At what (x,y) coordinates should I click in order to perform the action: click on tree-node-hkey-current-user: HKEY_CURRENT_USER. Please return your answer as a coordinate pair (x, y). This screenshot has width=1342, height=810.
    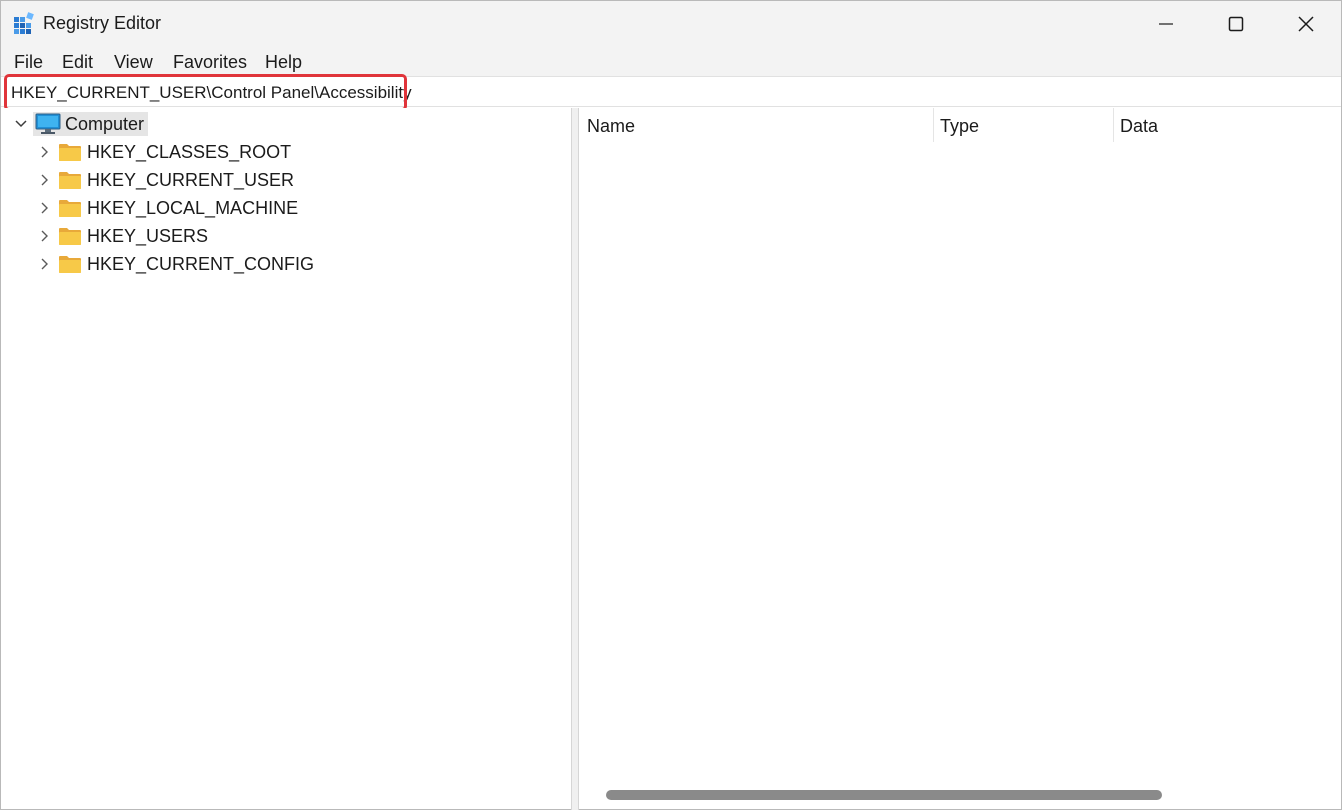
    Looking at the image, I should click on (165, 180).